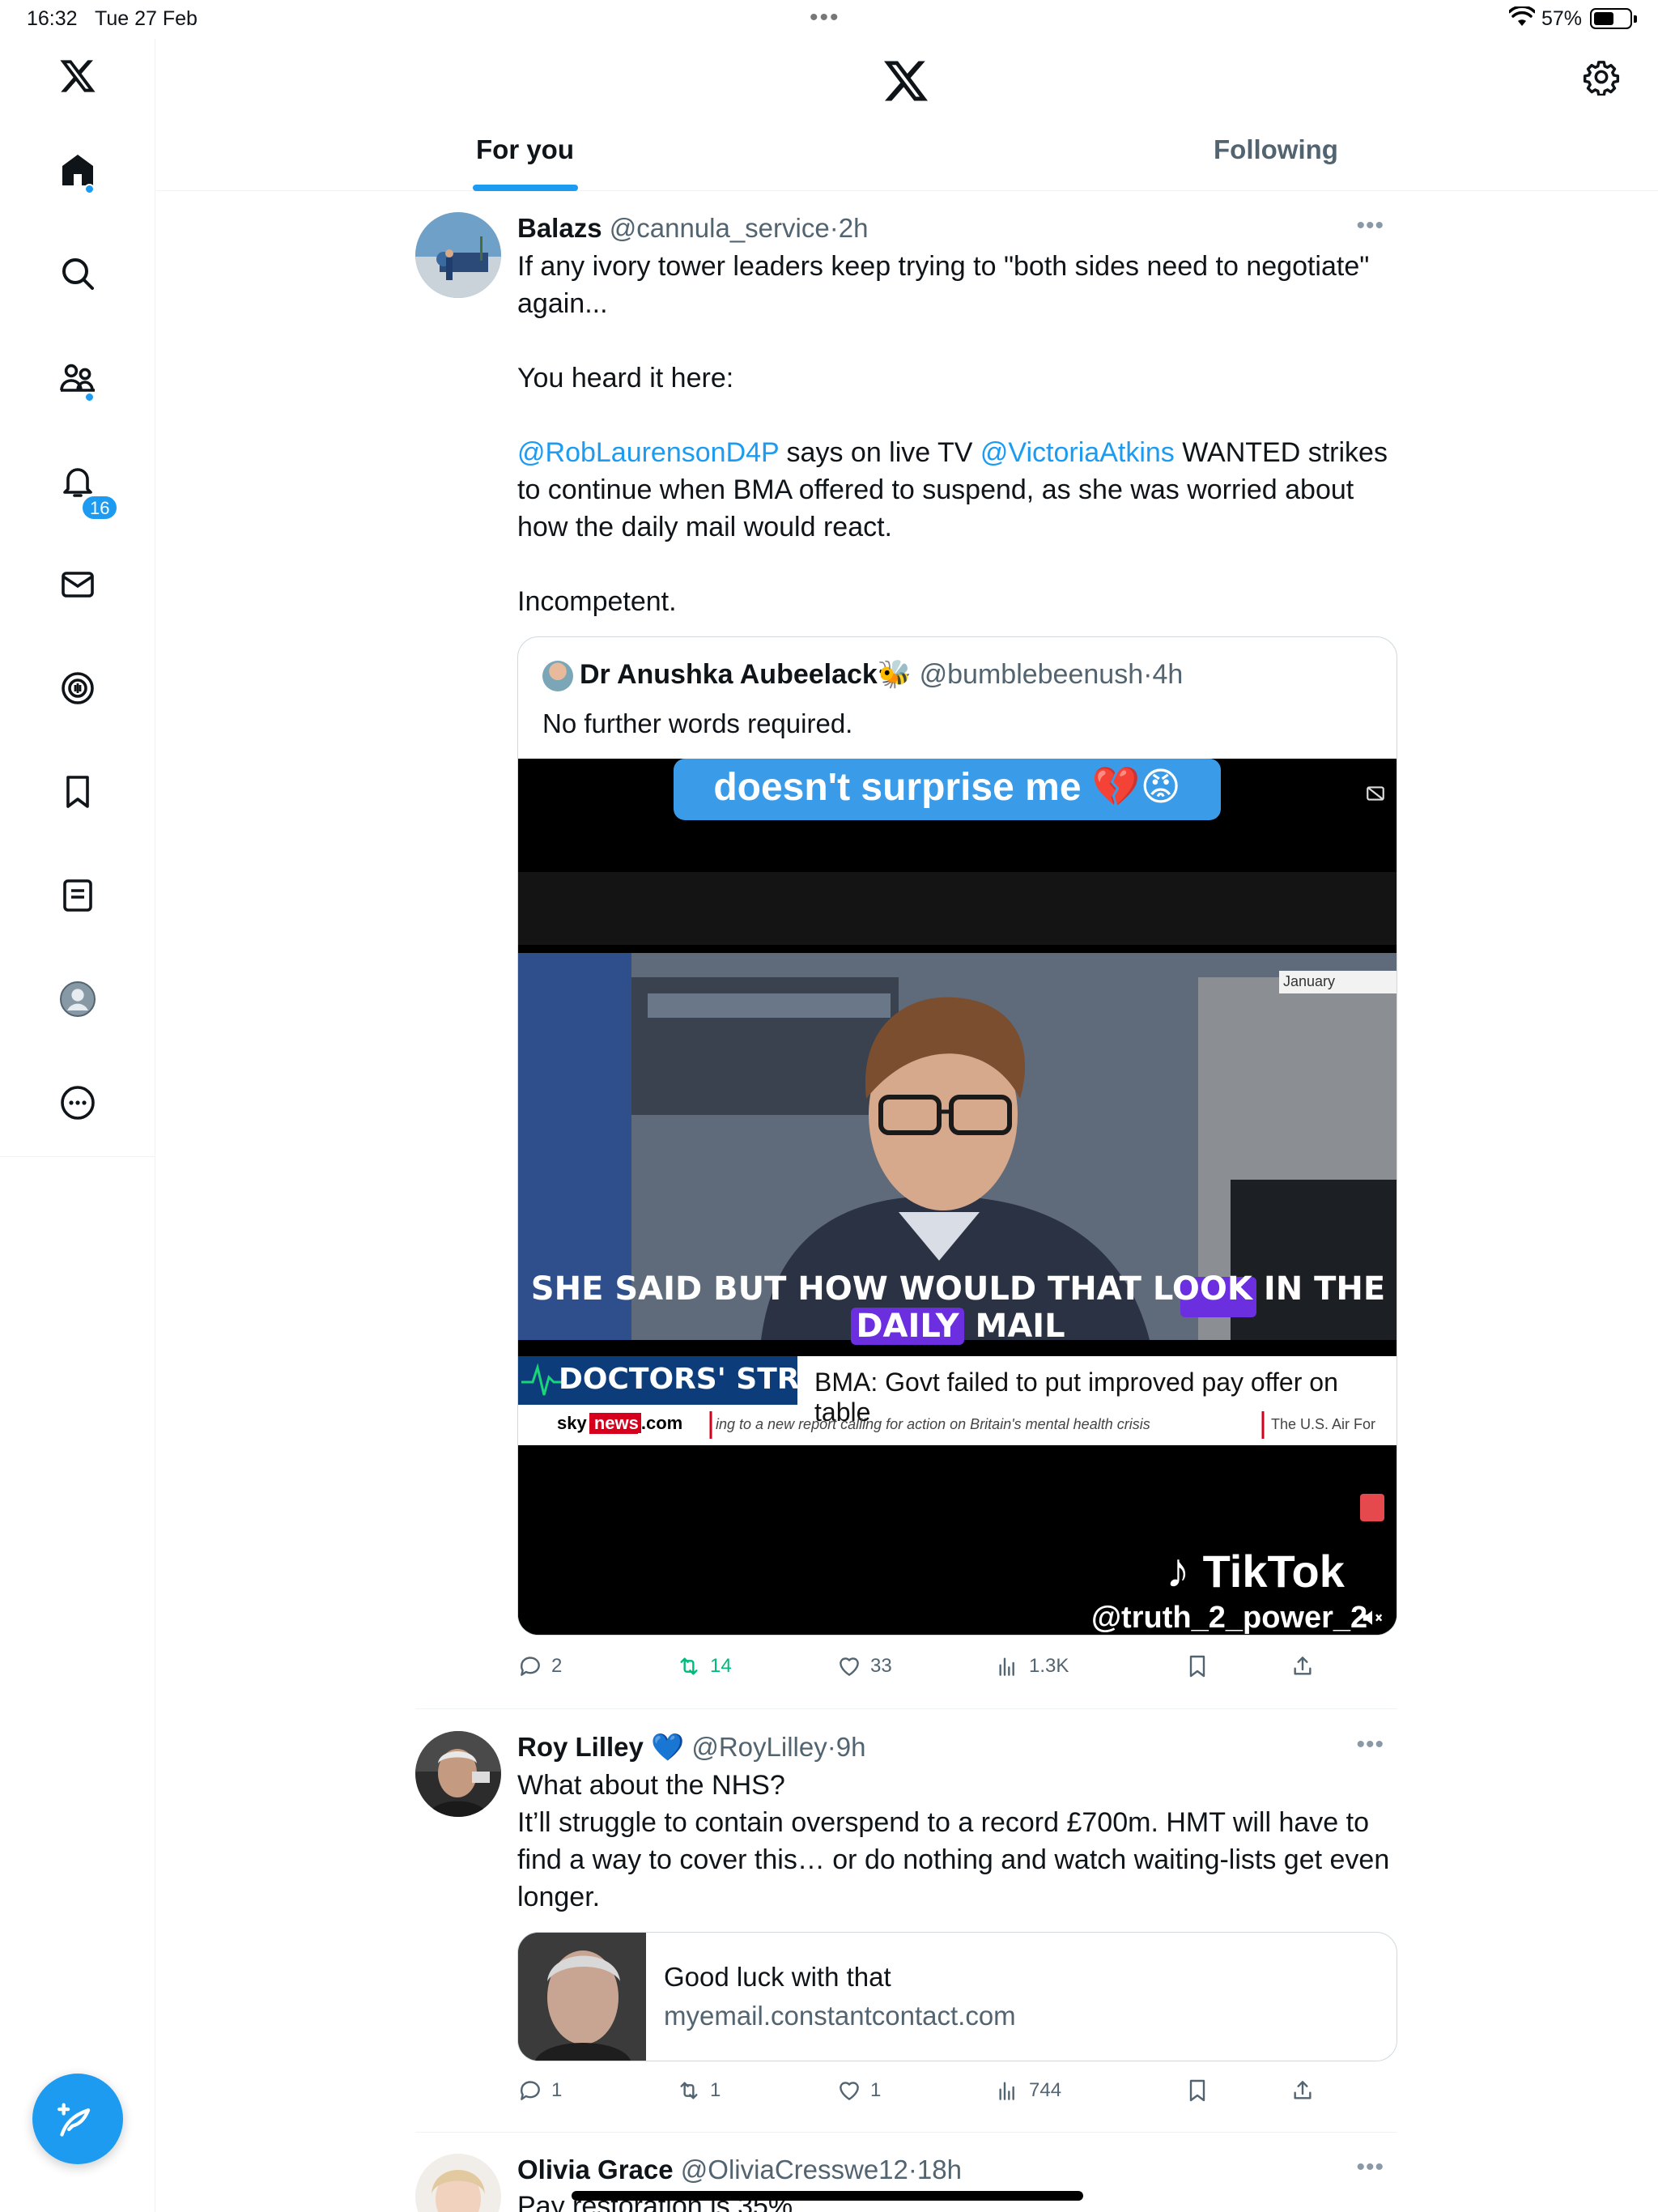 This screenshot has height=2212, width=1658. Describe the element at coordinates (77, 689) in the screenshot. I see `sidebar-item-spaces` at that location.